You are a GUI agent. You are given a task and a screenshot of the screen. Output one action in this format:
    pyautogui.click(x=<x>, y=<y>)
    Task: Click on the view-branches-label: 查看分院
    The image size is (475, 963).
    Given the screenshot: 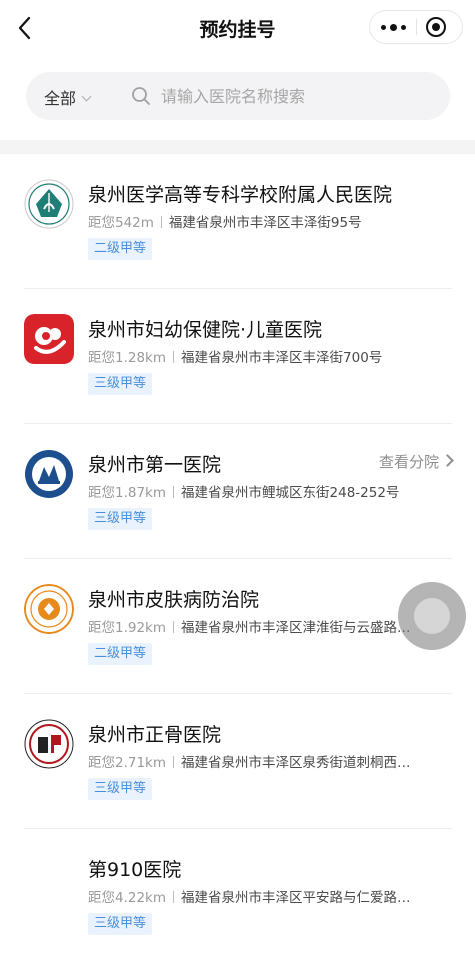 What is the action you would take?
    pyautogui.click(x=408, y=462)
    